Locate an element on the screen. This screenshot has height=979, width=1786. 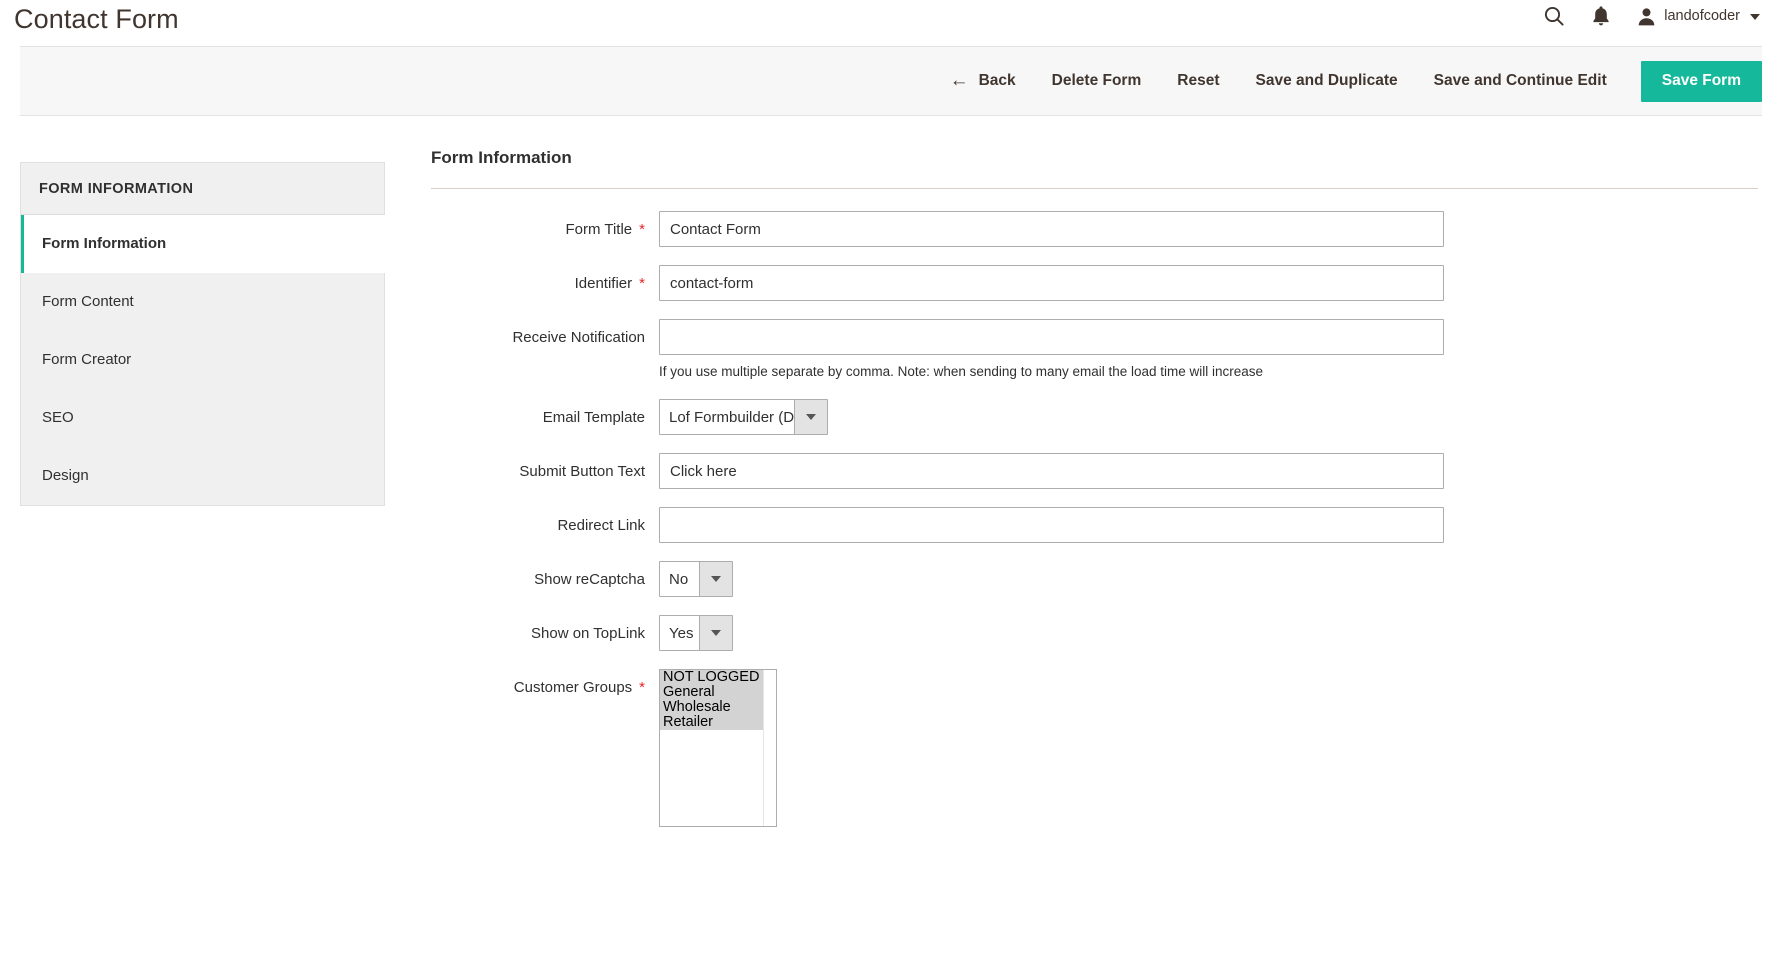
save-and-duplicate-button: Save and Duplicate is located at coordinates (1326, 81).